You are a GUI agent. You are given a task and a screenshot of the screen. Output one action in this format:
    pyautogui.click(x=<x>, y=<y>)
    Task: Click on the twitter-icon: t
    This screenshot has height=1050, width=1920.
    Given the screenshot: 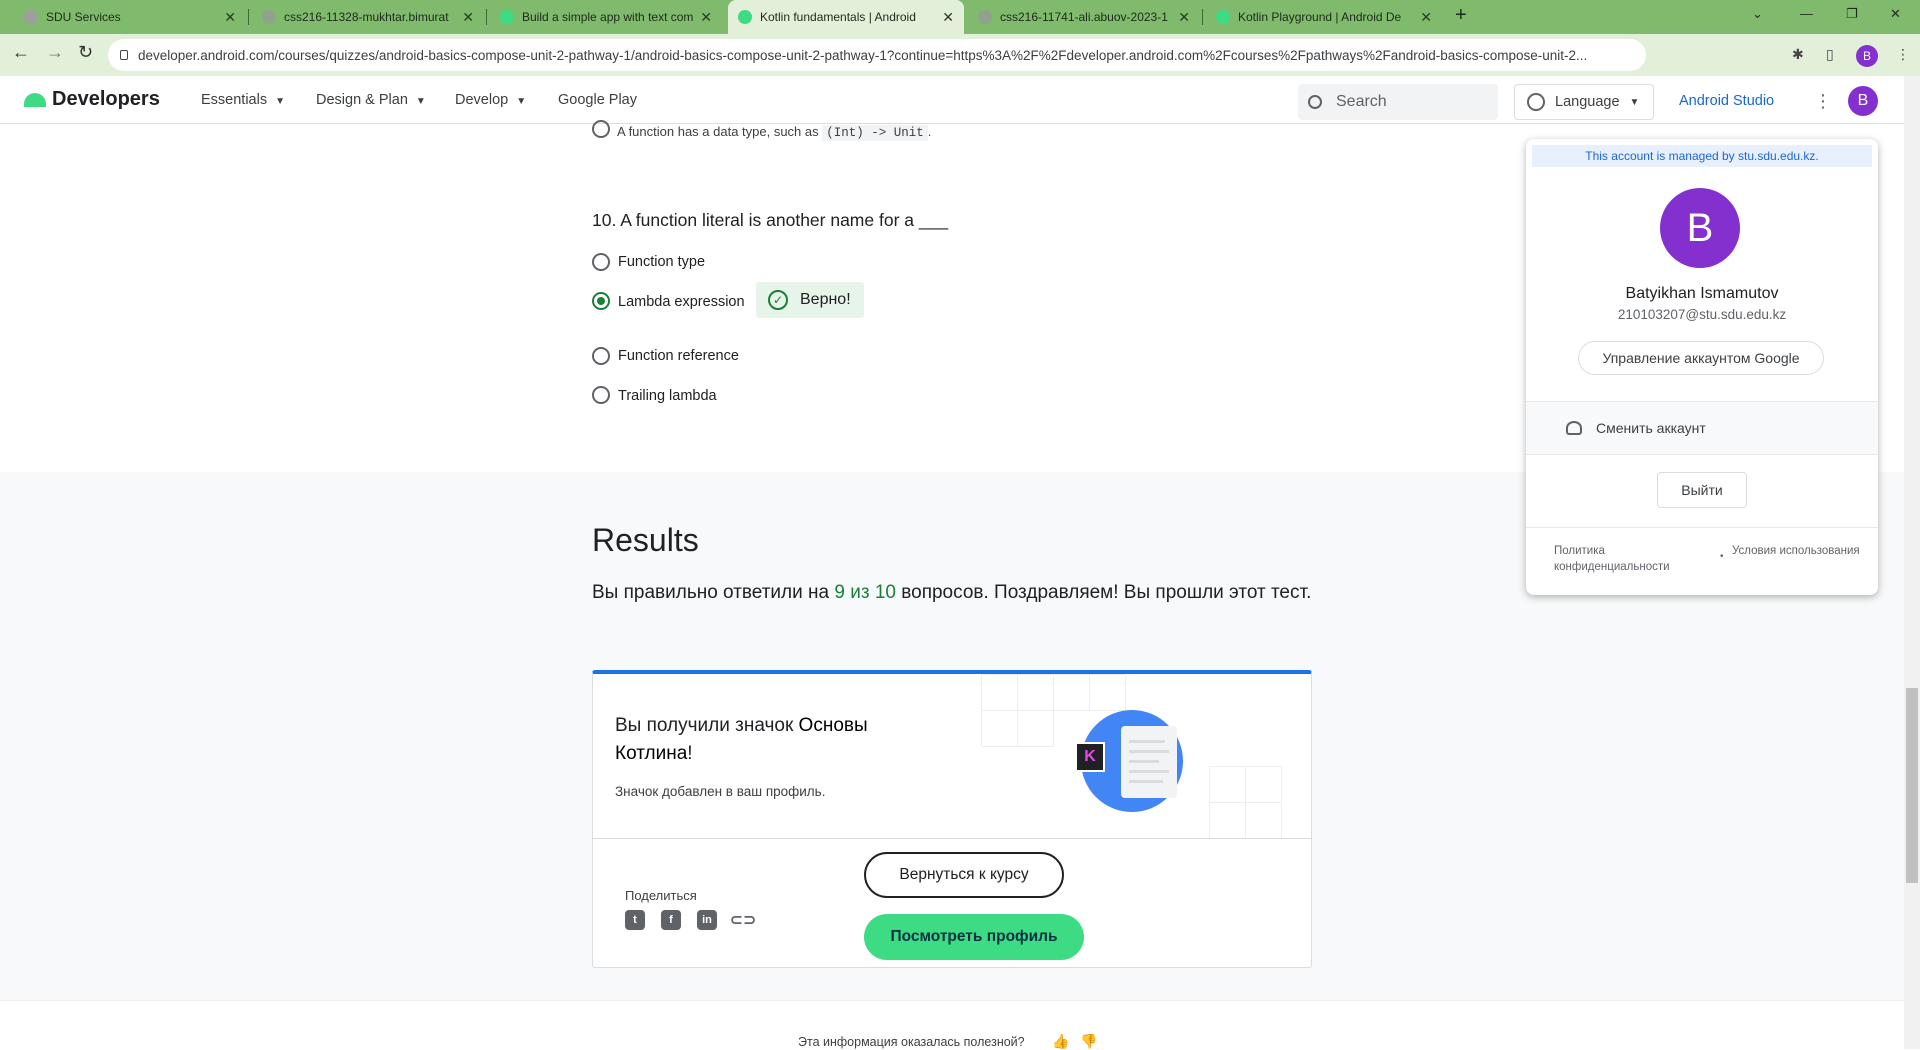 What is the action you would take?
    pyautogui.click(x=635, y=920)
    